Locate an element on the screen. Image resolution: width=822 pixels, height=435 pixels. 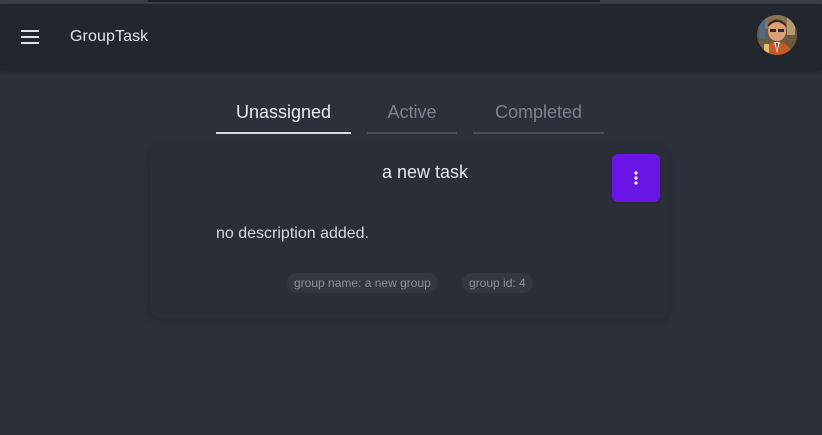
more-vertical-icon is located at coordinates (636, 178).